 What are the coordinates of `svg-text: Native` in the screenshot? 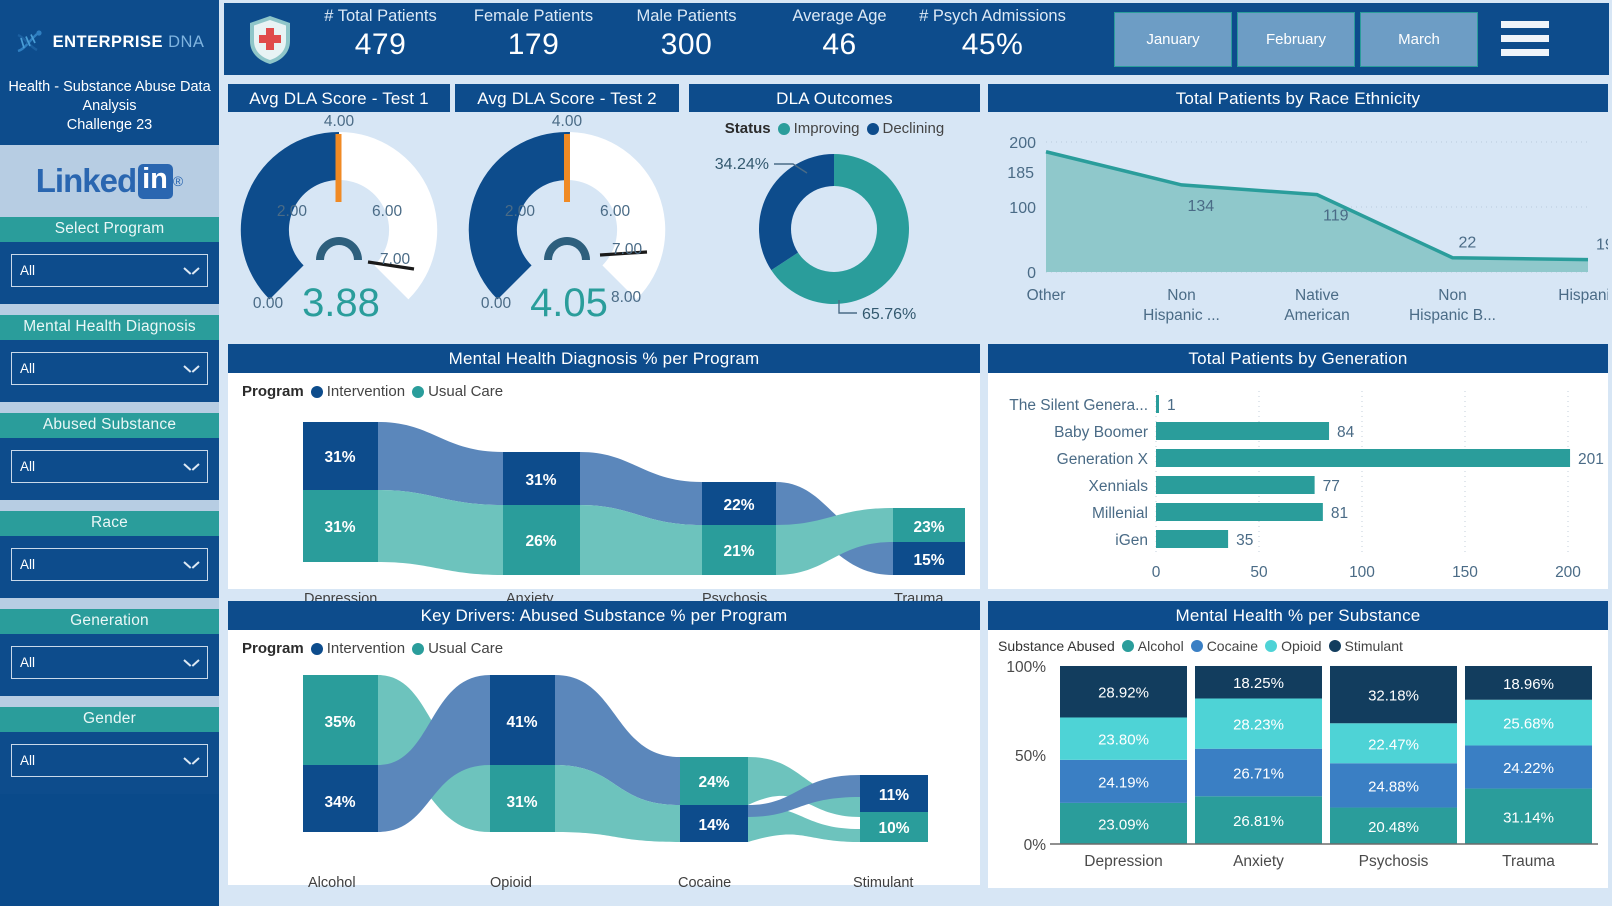 It's located at (1317, 295).